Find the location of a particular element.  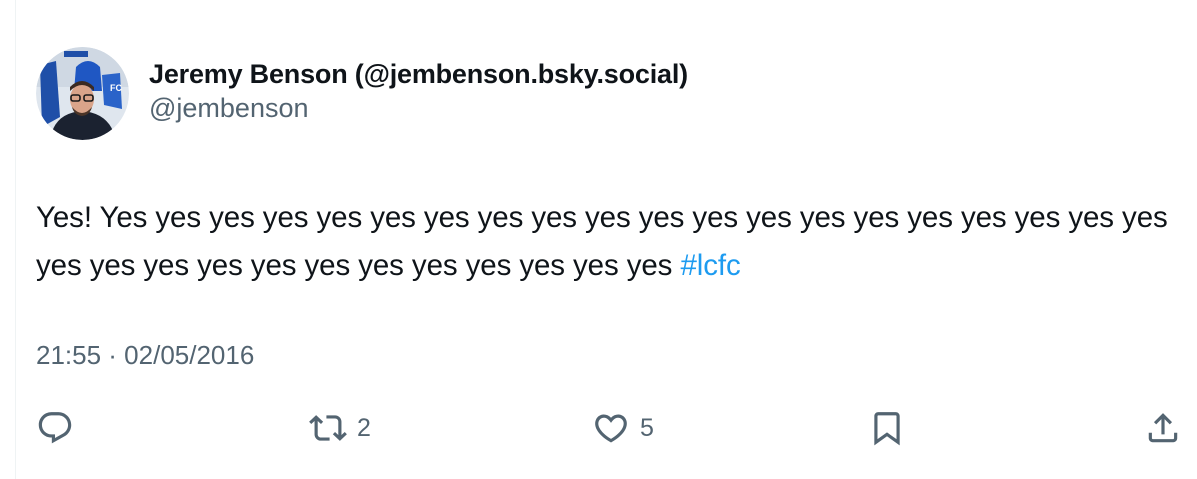

hashtag-link: #lcfc is located at coordinates (710, 265).